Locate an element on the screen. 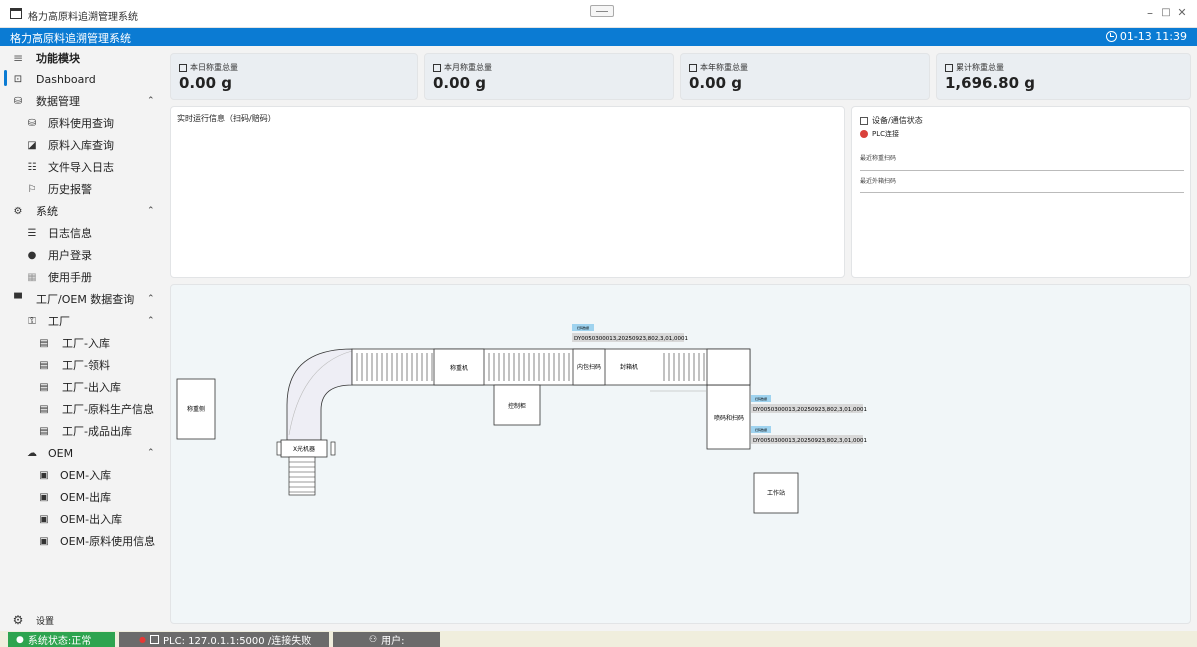 The image size is (1197, 647). sidebar-item-factory-inbound: ▤ 工厂-入库 is located at coordinates (82, 343).